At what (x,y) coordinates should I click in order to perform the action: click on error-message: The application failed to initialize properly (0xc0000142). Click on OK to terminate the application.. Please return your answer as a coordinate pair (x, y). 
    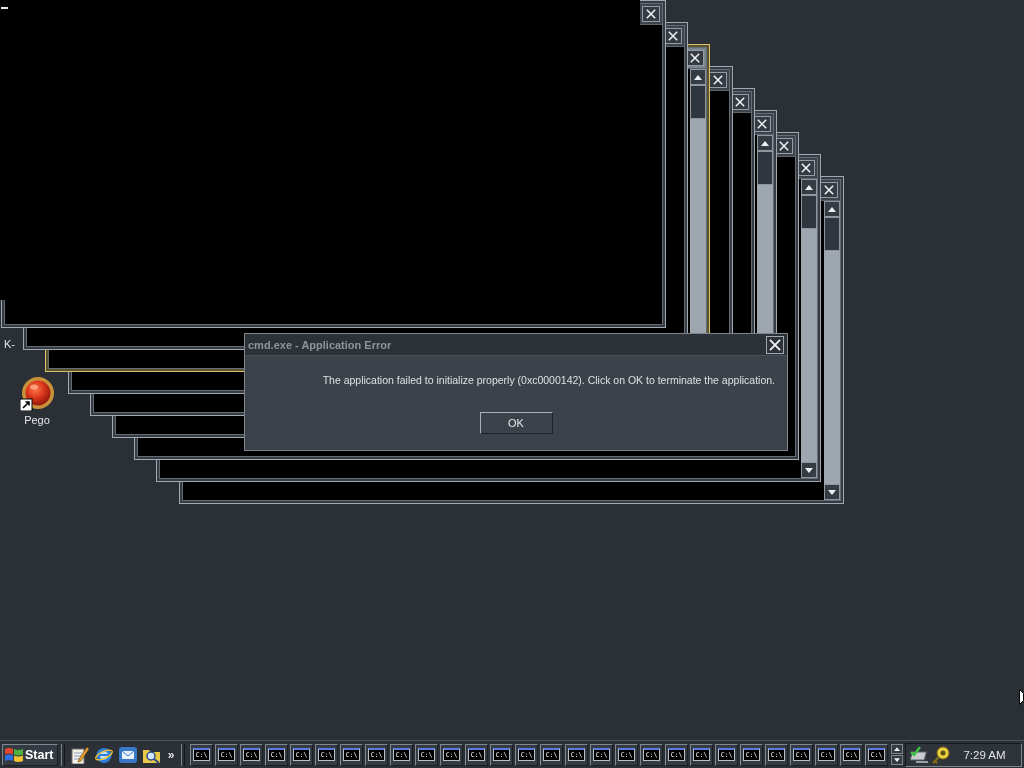
    Looking at the image, I should click on (548, 380).